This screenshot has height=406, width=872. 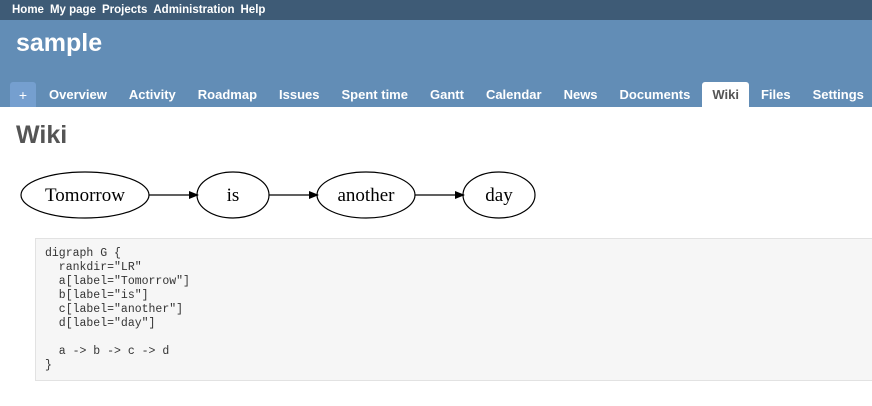 I want to click on top-menu-projects: Projects, so click(x=124, y=10).